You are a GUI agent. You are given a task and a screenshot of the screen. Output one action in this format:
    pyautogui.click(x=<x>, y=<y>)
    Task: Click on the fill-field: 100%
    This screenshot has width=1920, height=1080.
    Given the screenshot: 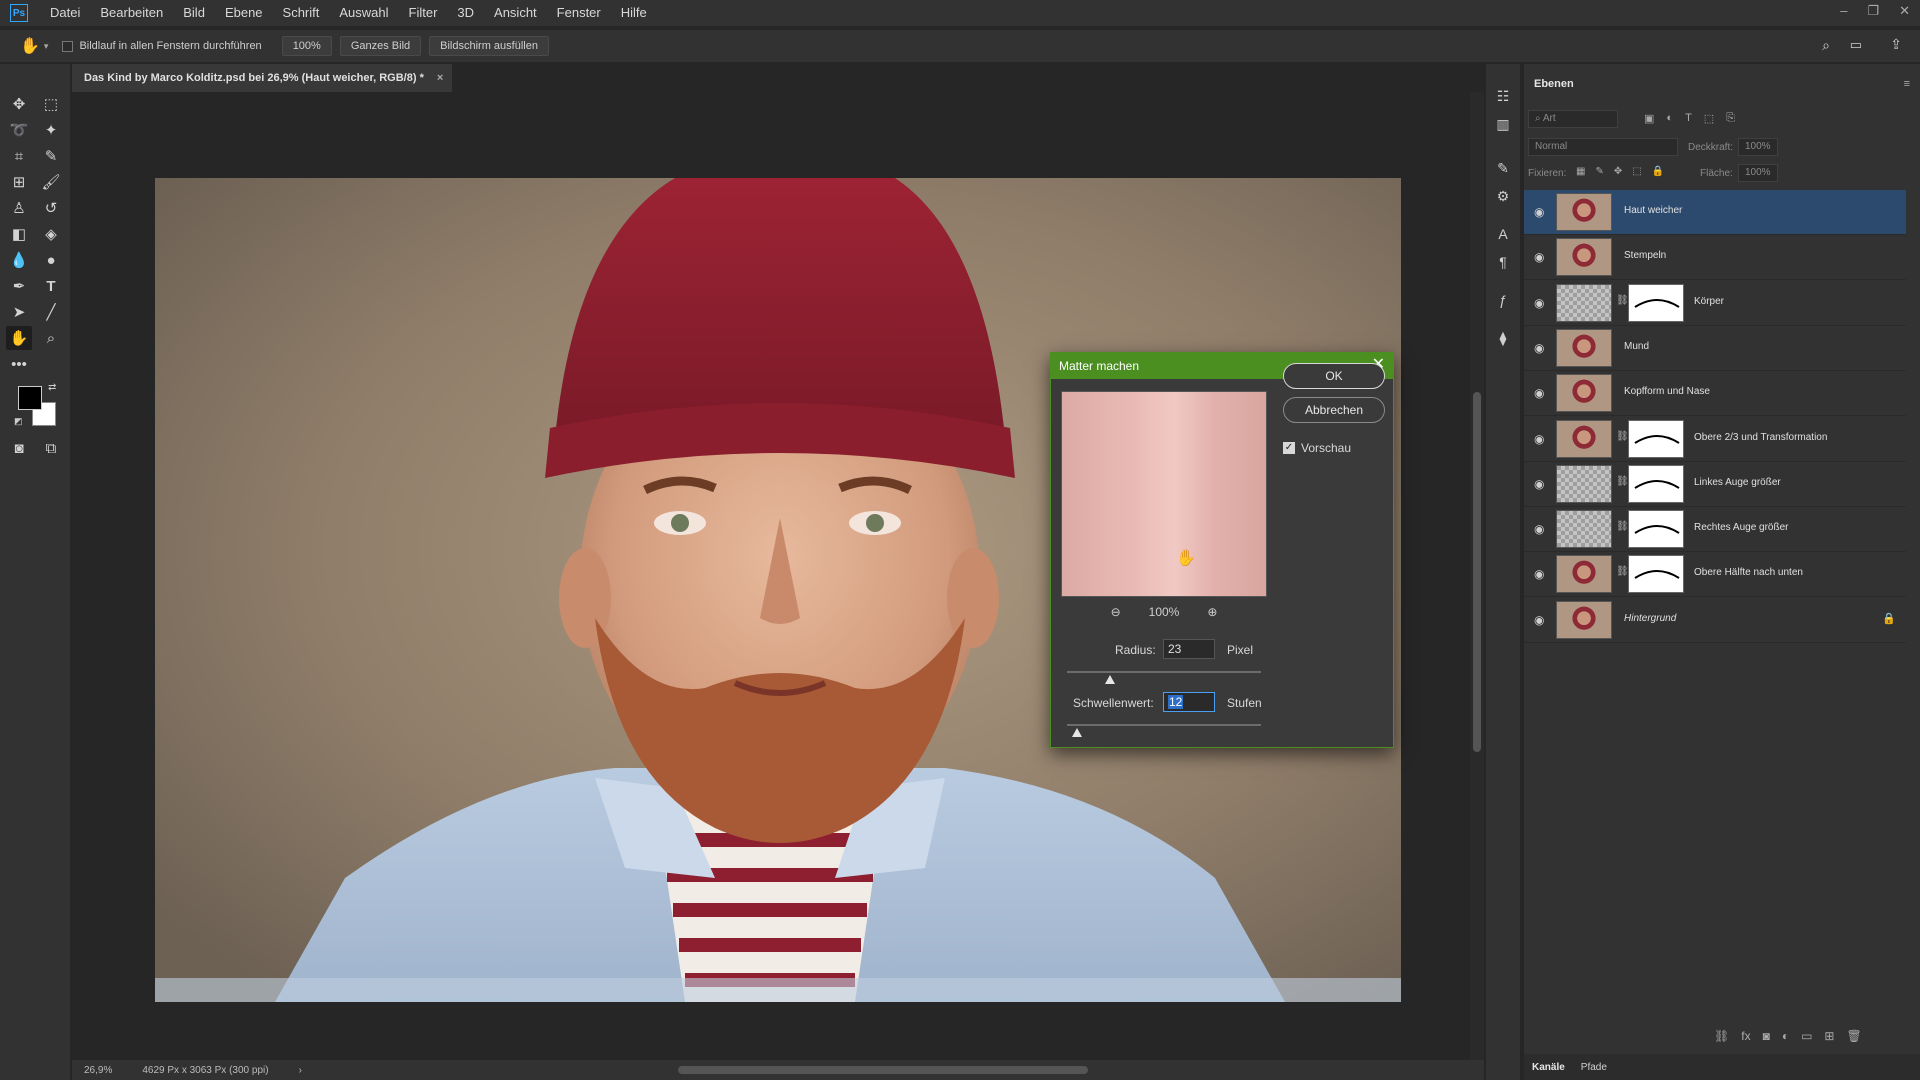 What is the action you would take?
    pyautogui.click(x=1758, y=173)
    